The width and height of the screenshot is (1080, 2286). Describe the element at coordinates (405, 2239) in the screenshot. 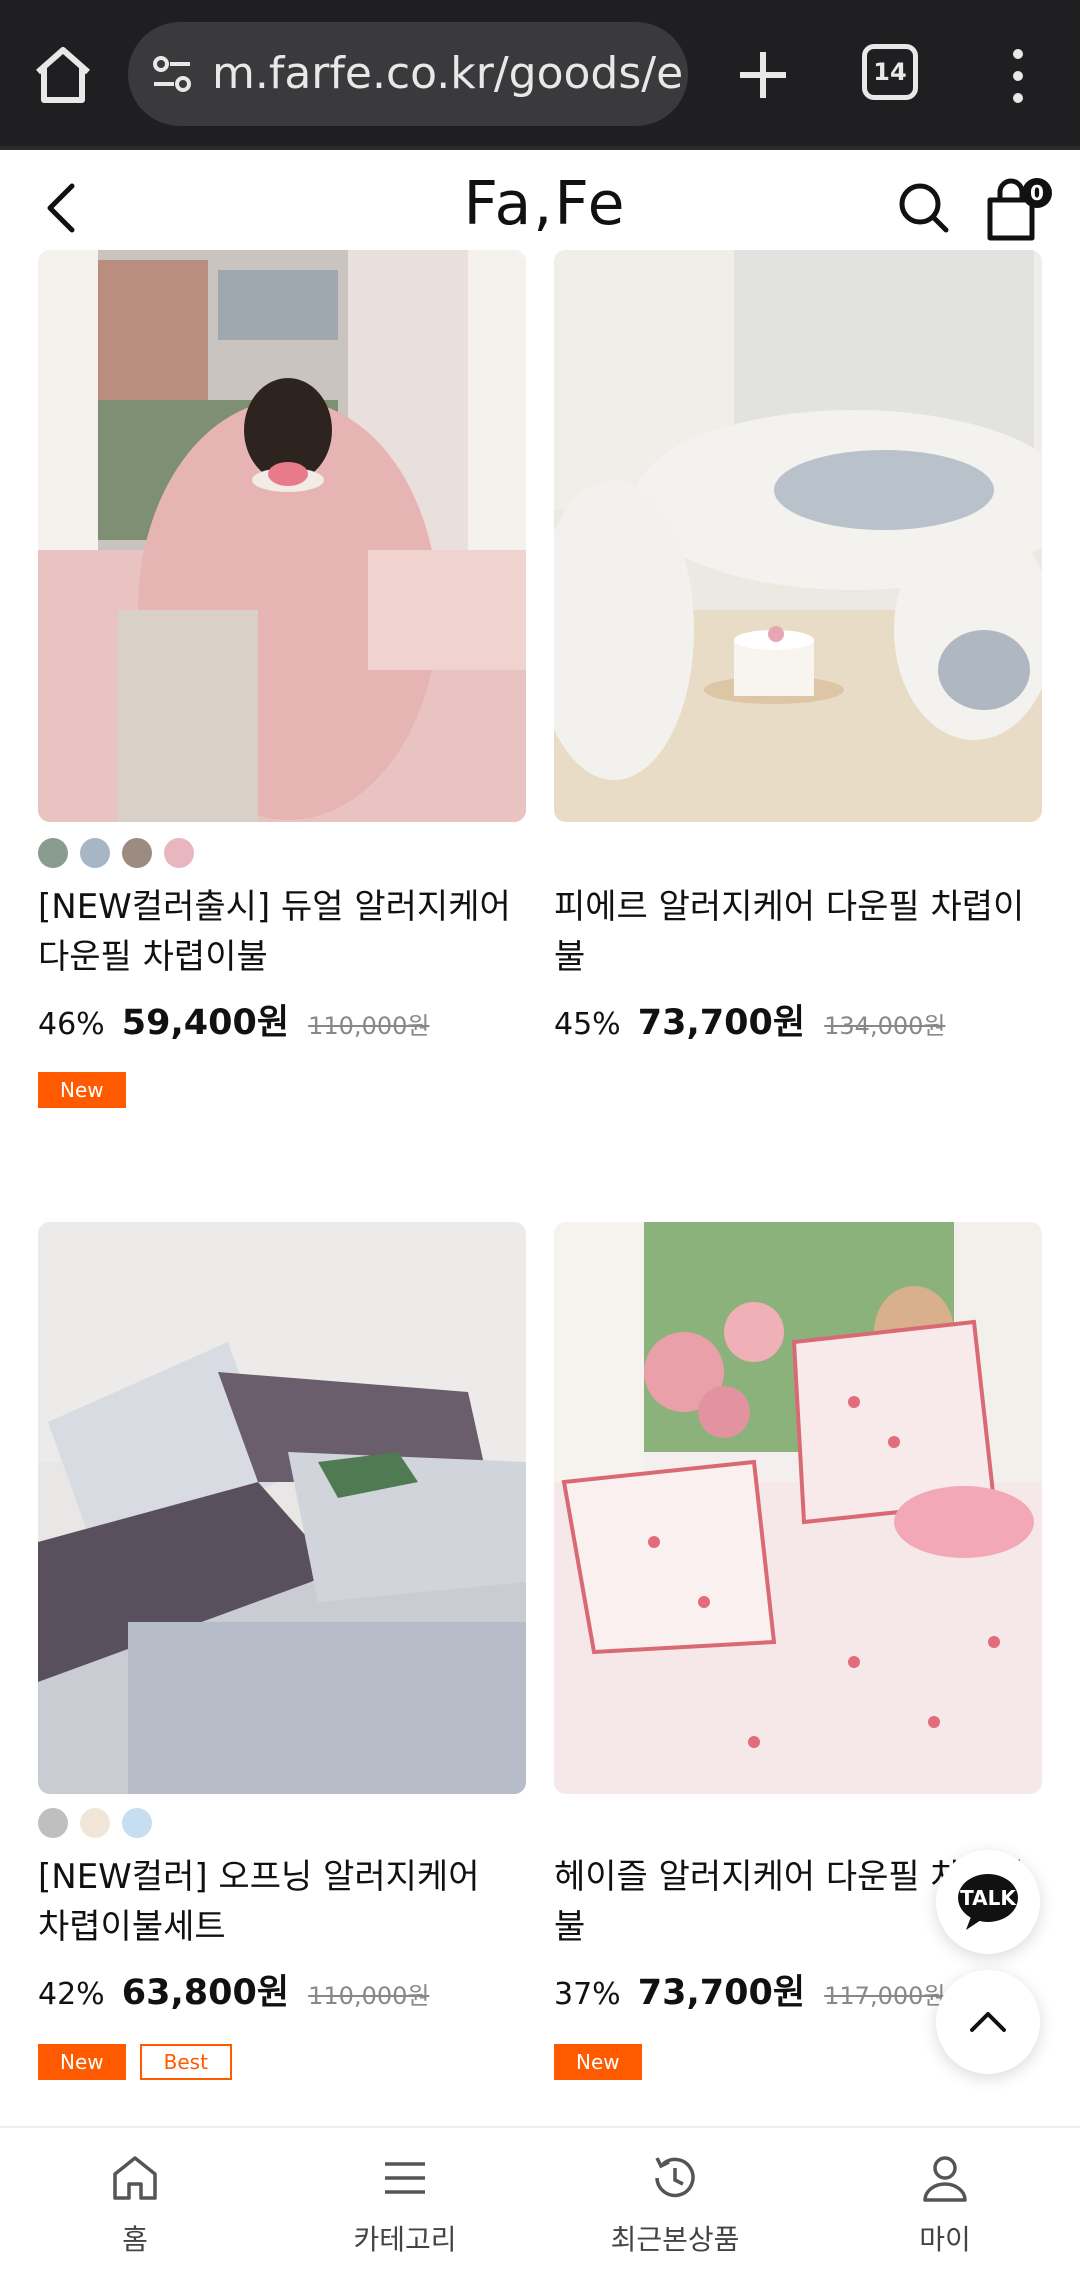

I see `nav-category-label: 카테고리` at that location.